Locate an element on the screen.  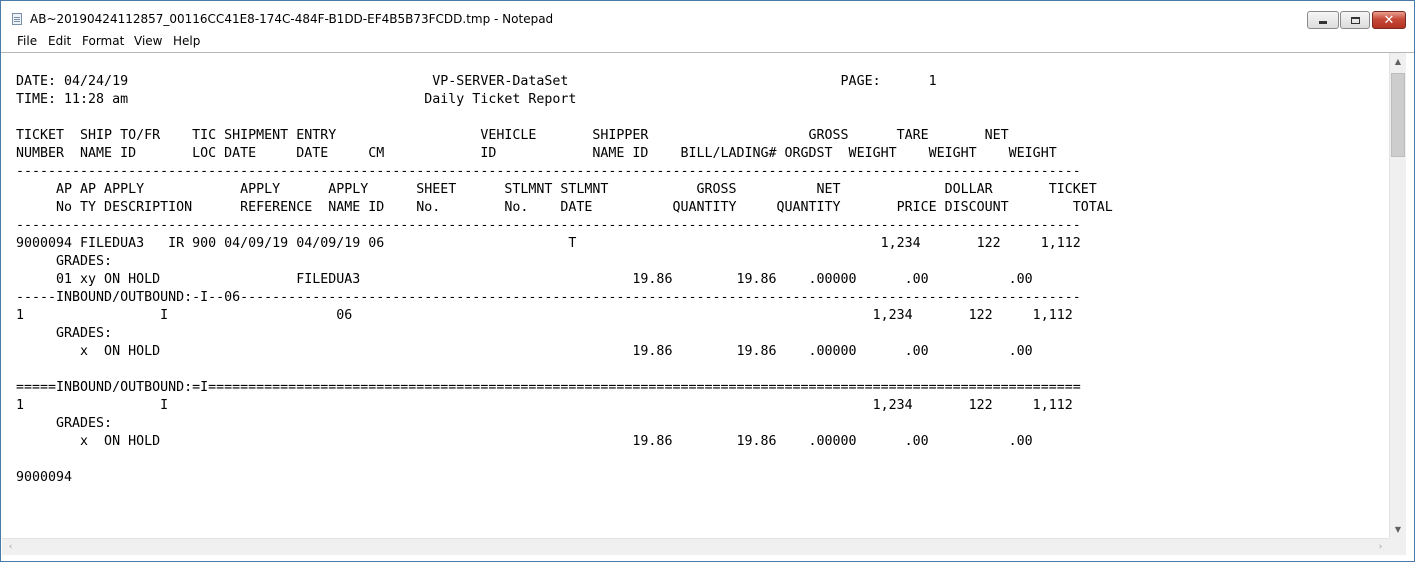
arrow-down-icon: ▼ is located at coordinates (1398, 529).